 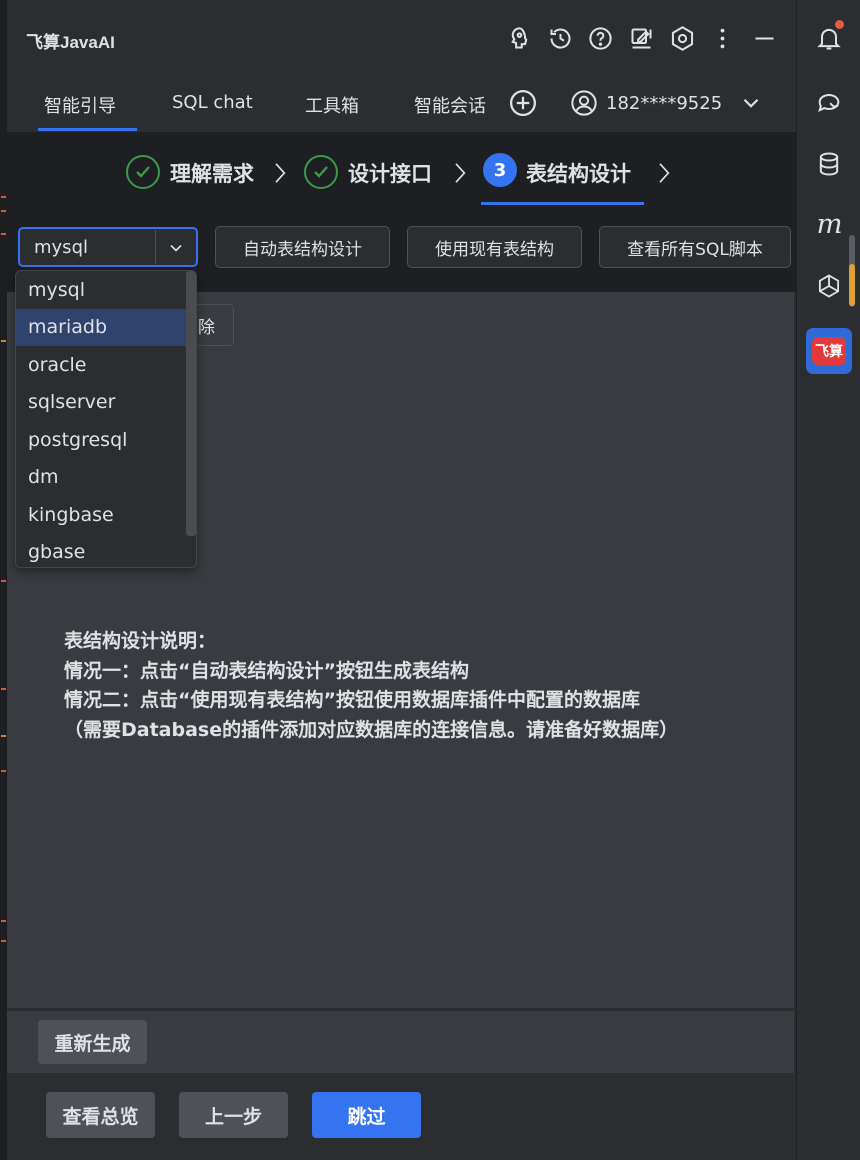 I want to click on svg-text: m, so click(x=830, y=224).